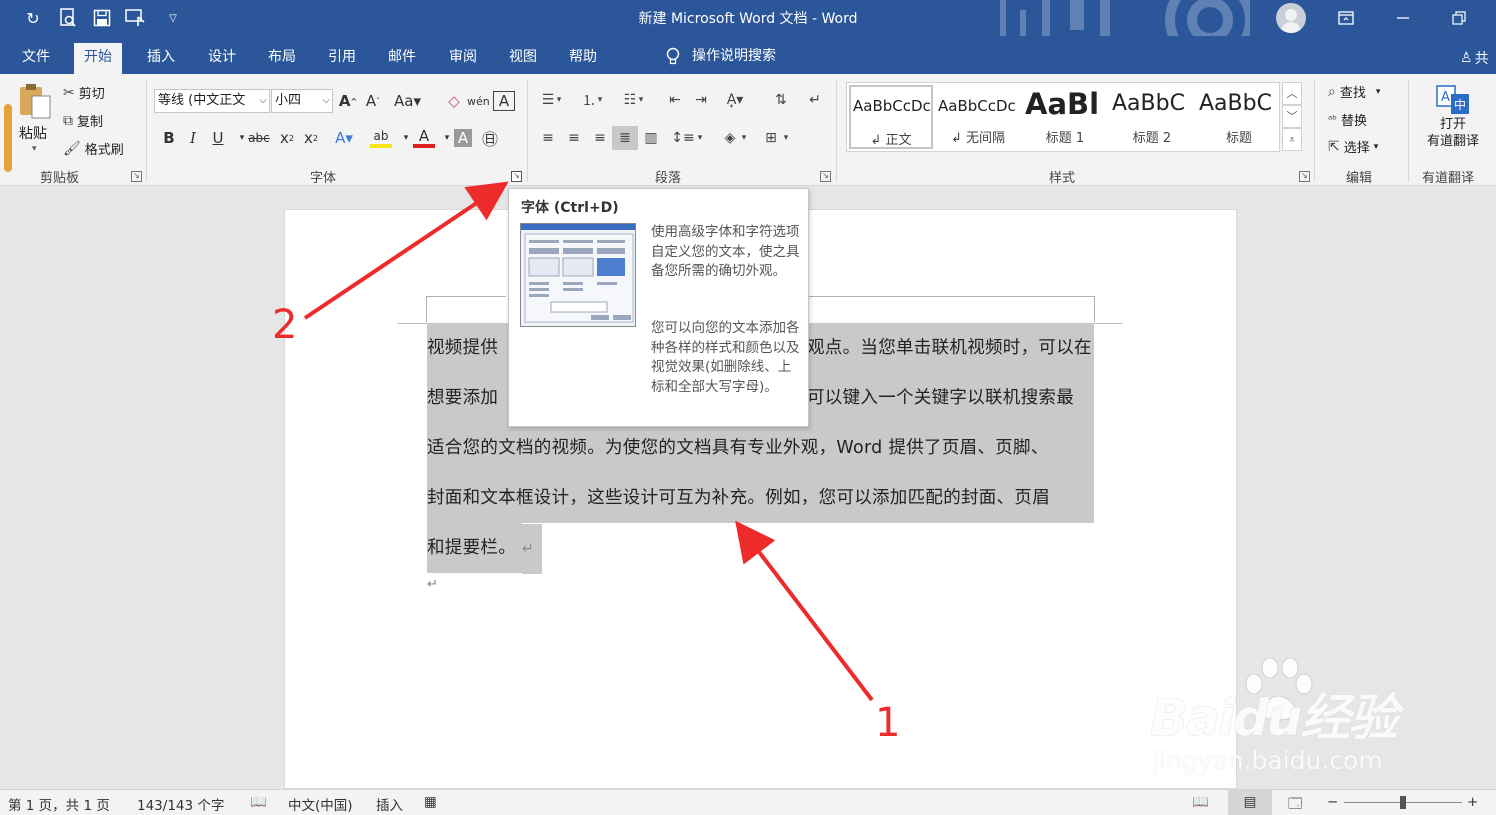  What do you see at coordinates (311, 138) in the screenshot?
I see `superscript-icon: x2` at bounding box center [311, 138].